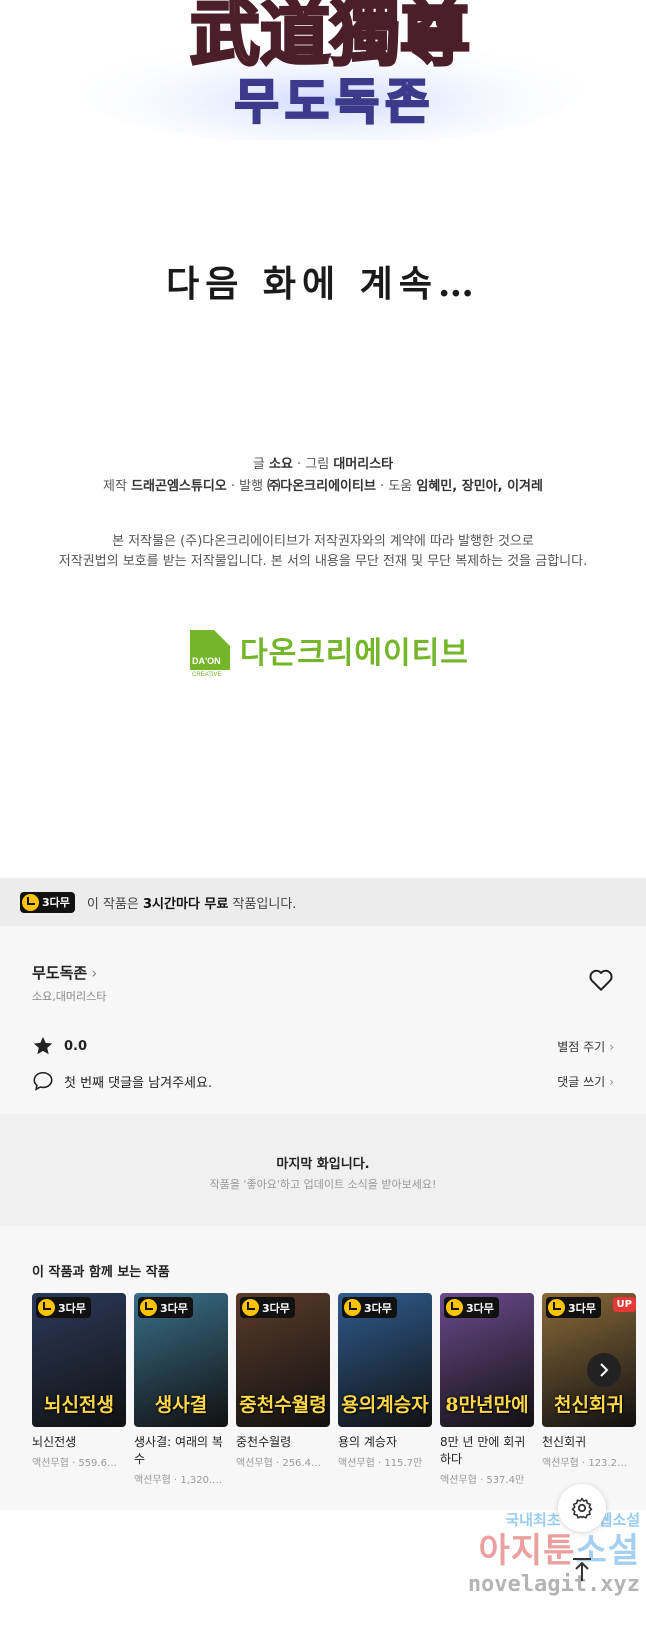 The width and height of the screenshot is (646, 1627). I want to click on comment-prompt: 첫 번째 댓글을 남겨주세요., so click(138, 1083).